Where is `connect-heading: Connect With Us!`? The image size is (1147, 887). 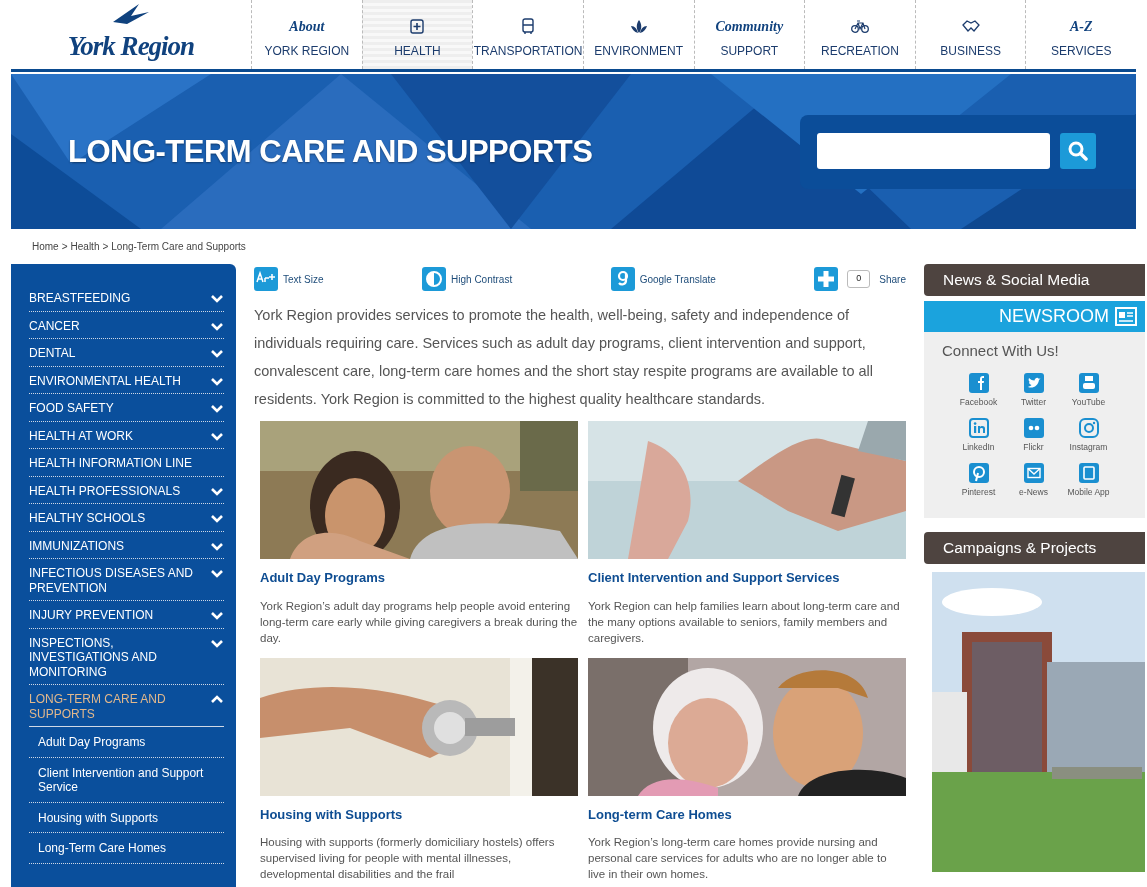
connect-heading: Connect With Us! is located at coordinates (1000, 351).